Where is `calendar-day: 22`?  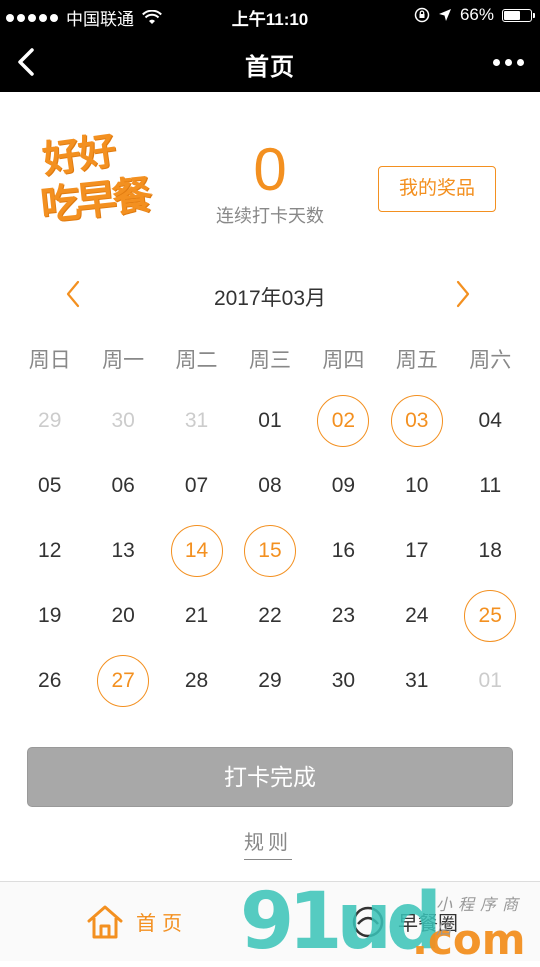 calendar-day: 22 is located at coordinates (269, 615).